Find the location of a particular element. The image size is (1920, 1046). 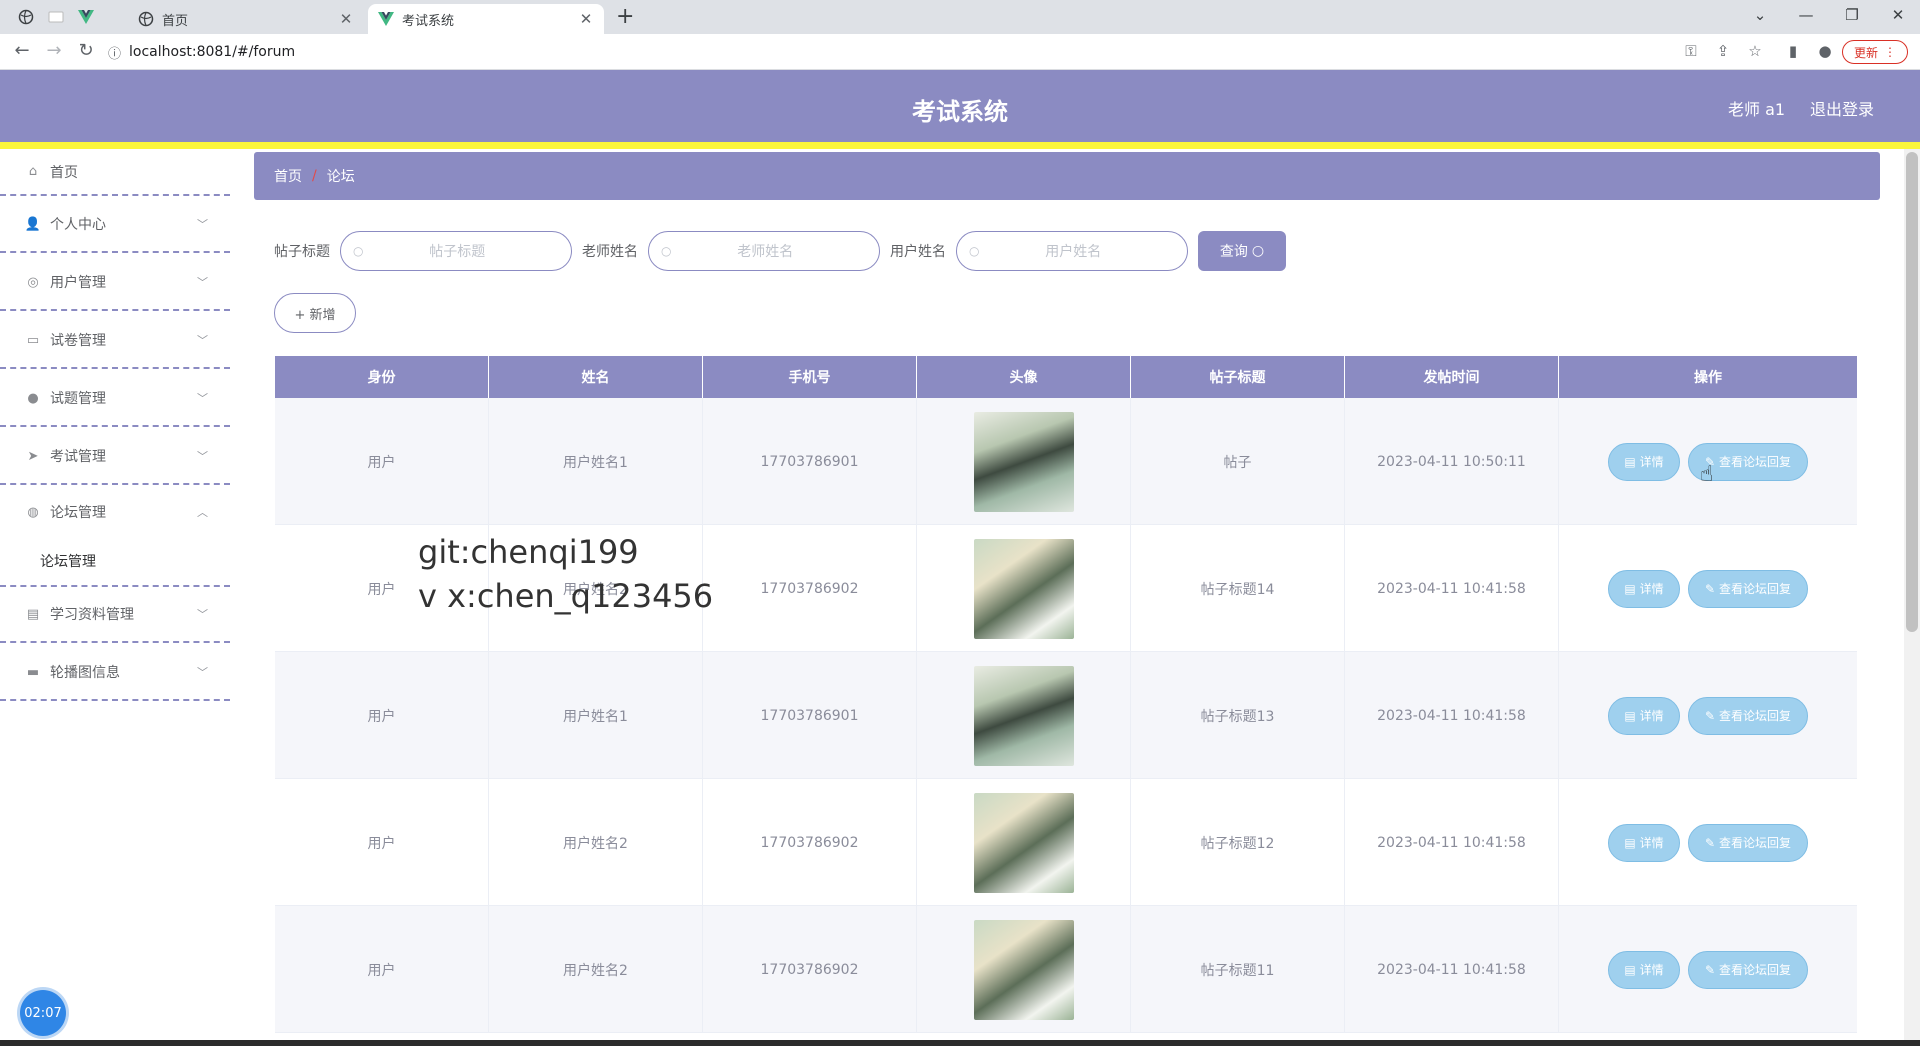

profile-avatar-icon: ● is located at coordinates (1825, 51).